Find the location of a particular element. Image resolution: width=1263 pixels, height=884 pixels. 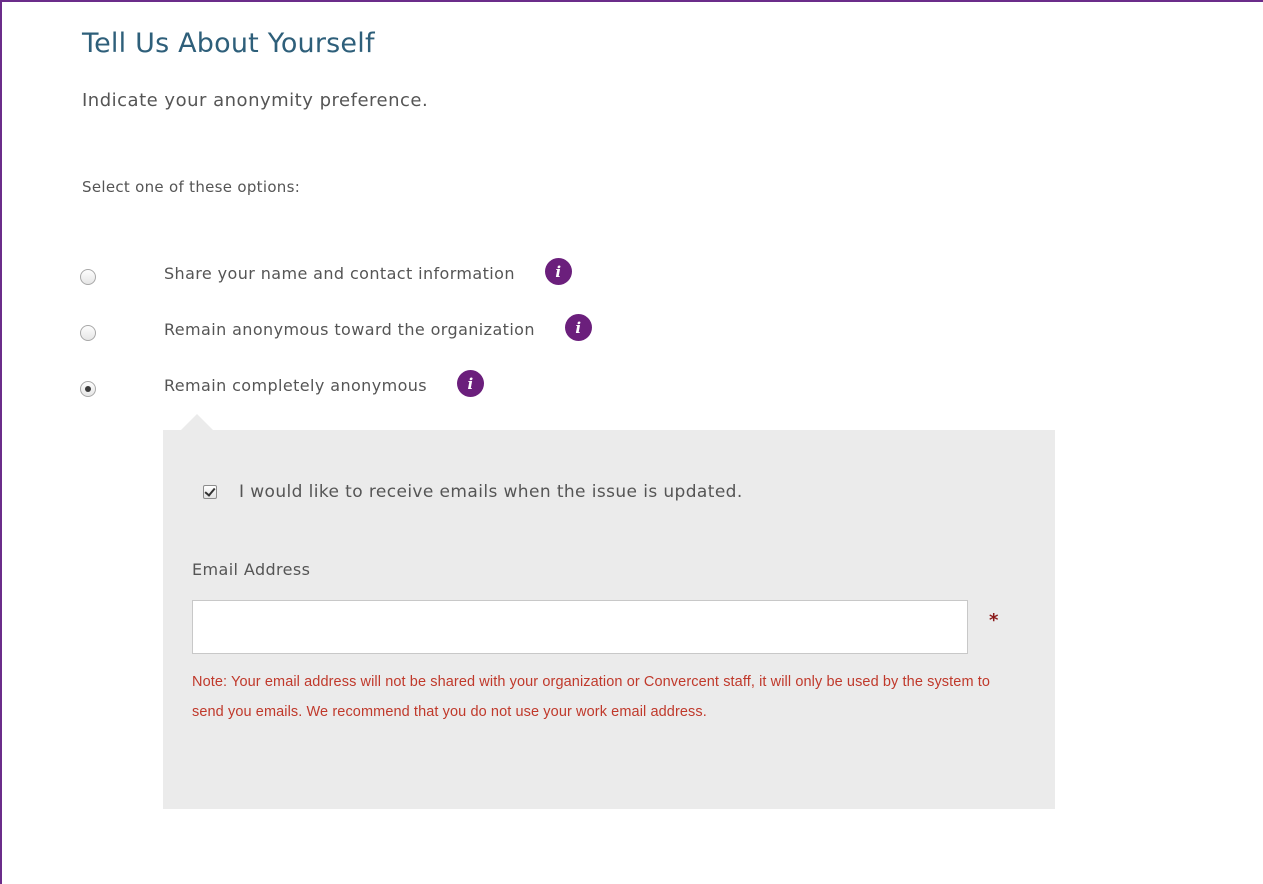

page-subtitle: Indicate your anonymity preference. is located at coordinates (255, 100).